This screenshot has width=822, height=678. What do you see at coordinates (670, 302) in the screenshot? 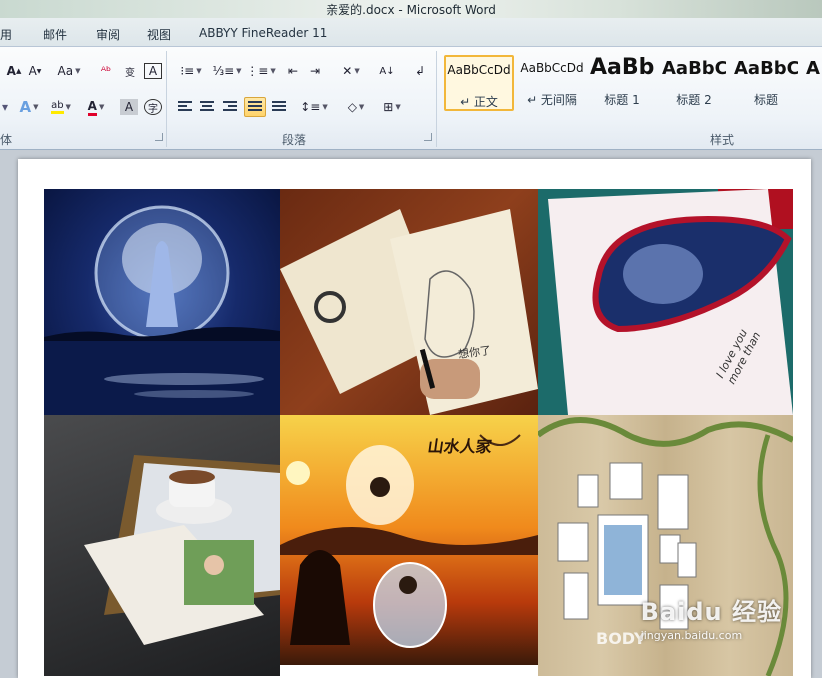
I see `photo-heart-card-art` at bounding box center [670, 302].